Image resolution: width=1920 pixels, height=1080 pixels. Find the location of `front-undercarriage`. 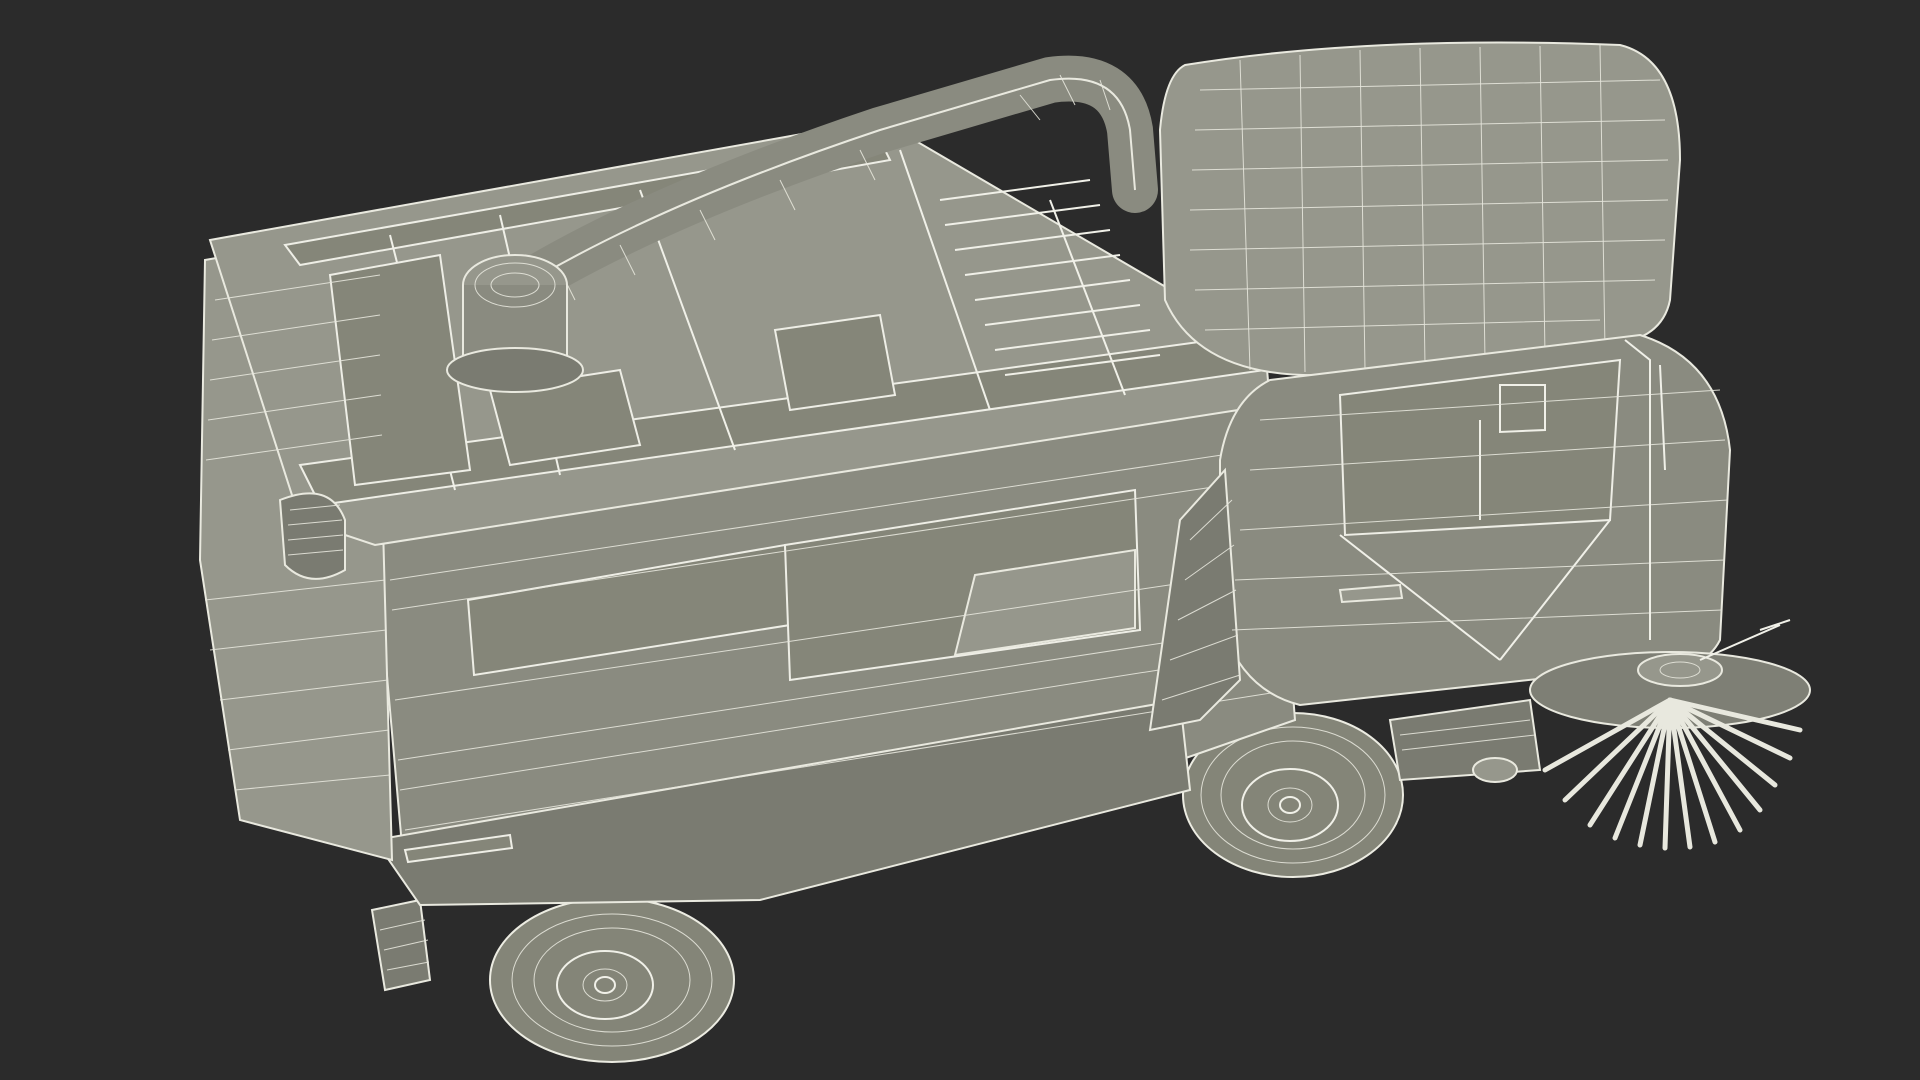

front-undercarriage is located at coordinates (1465, 740).